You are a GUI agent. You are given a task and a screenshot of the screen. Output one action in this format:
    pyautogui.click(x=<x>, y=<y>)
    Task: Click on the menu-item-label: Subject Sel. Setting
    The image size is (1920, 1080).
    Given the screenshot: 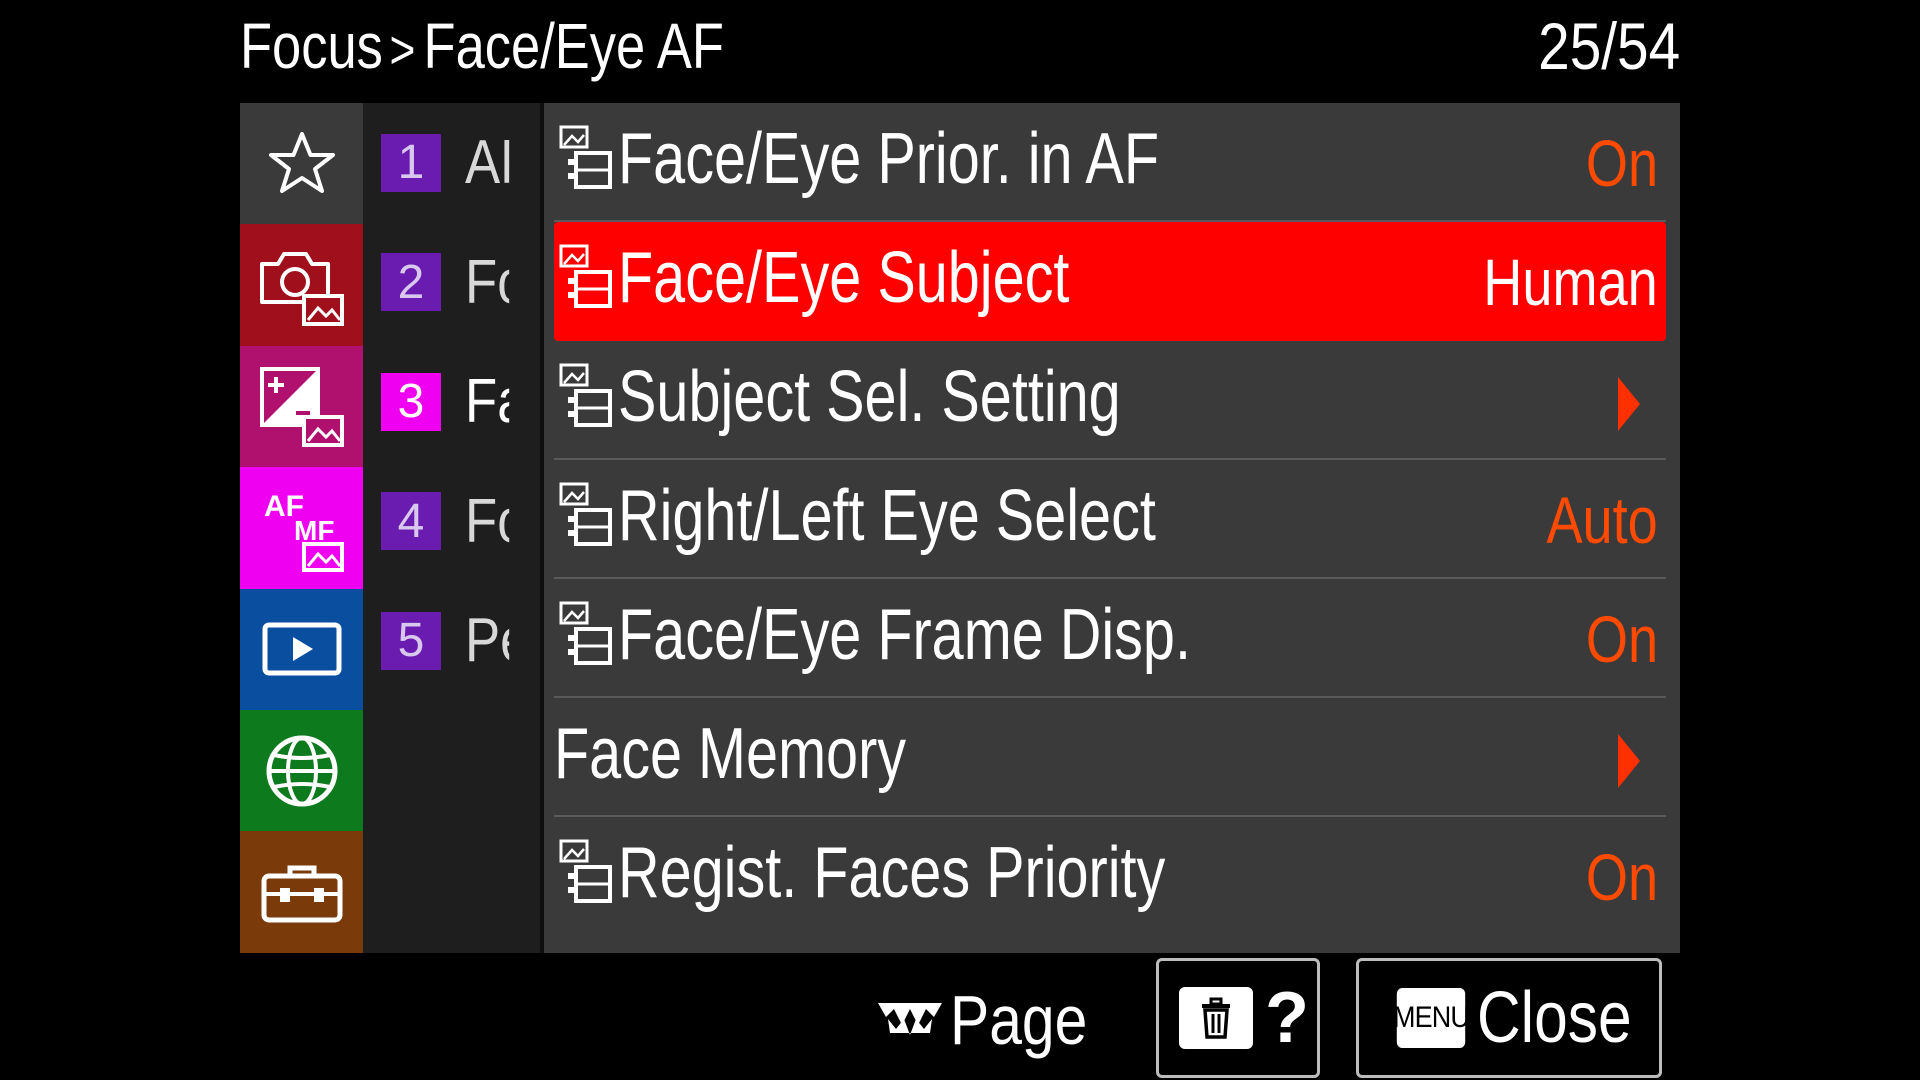 What is the action you would take?
    pyautogui.click(x=869, y=397)
    